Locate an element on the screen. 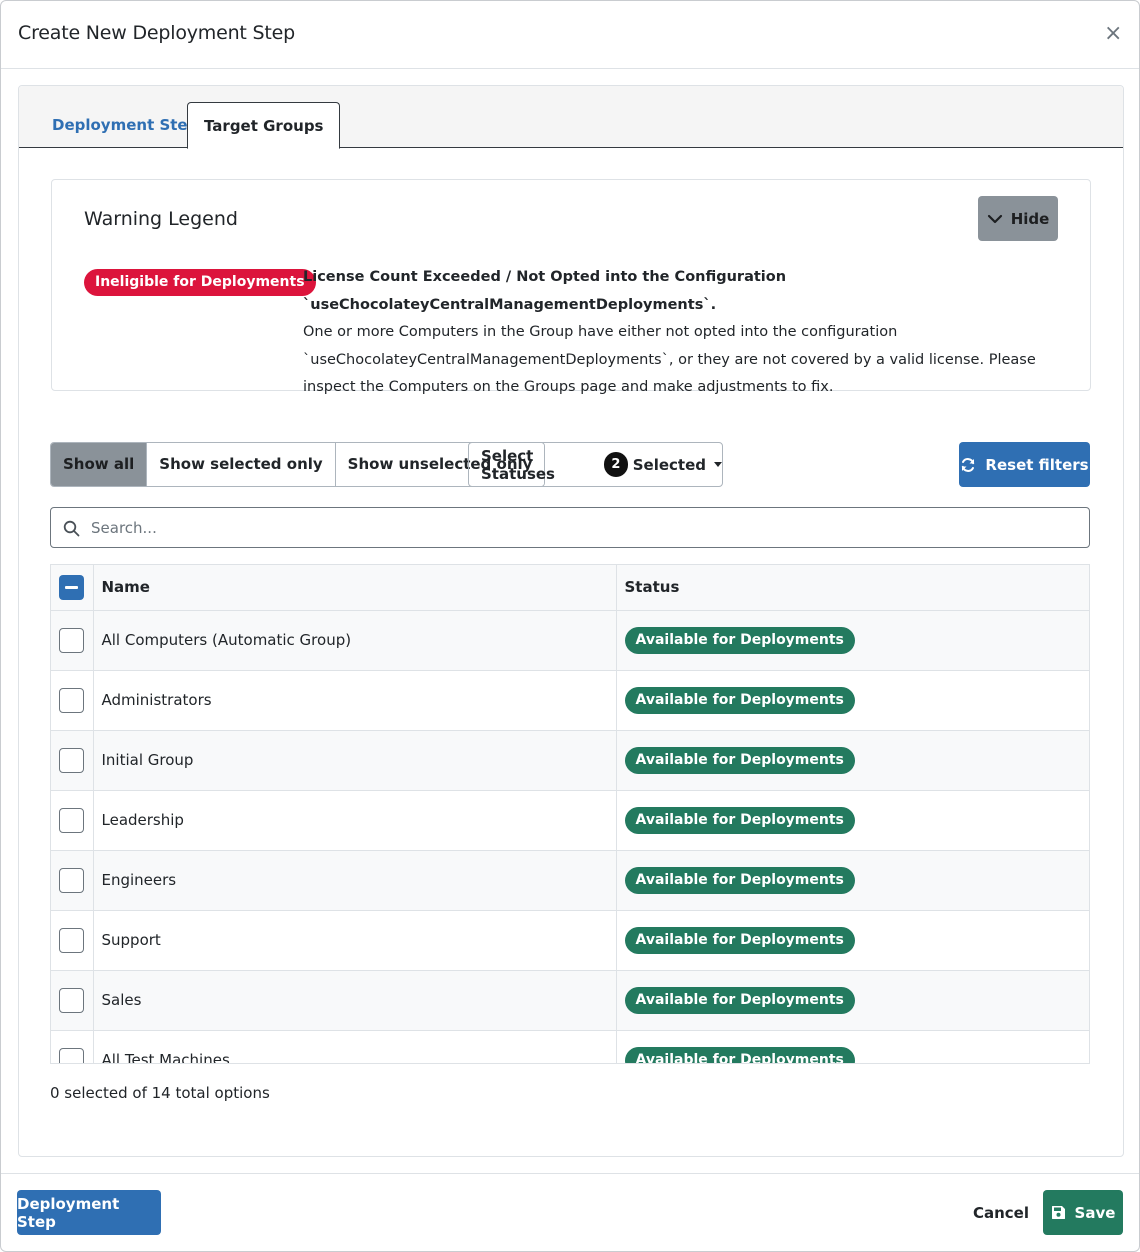  table-row: Leadership Available for Deployments is located at coordinates (570, 820).